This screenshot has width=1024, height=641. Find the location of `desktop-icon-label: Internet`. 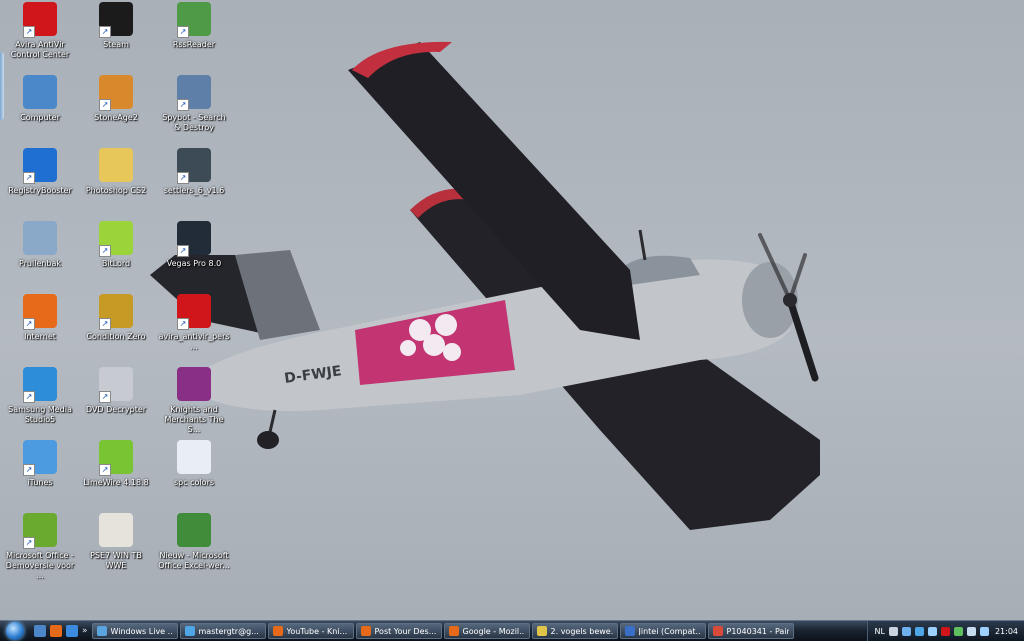

desktop-icon-label: Internet is located at coordinates (40, 336).